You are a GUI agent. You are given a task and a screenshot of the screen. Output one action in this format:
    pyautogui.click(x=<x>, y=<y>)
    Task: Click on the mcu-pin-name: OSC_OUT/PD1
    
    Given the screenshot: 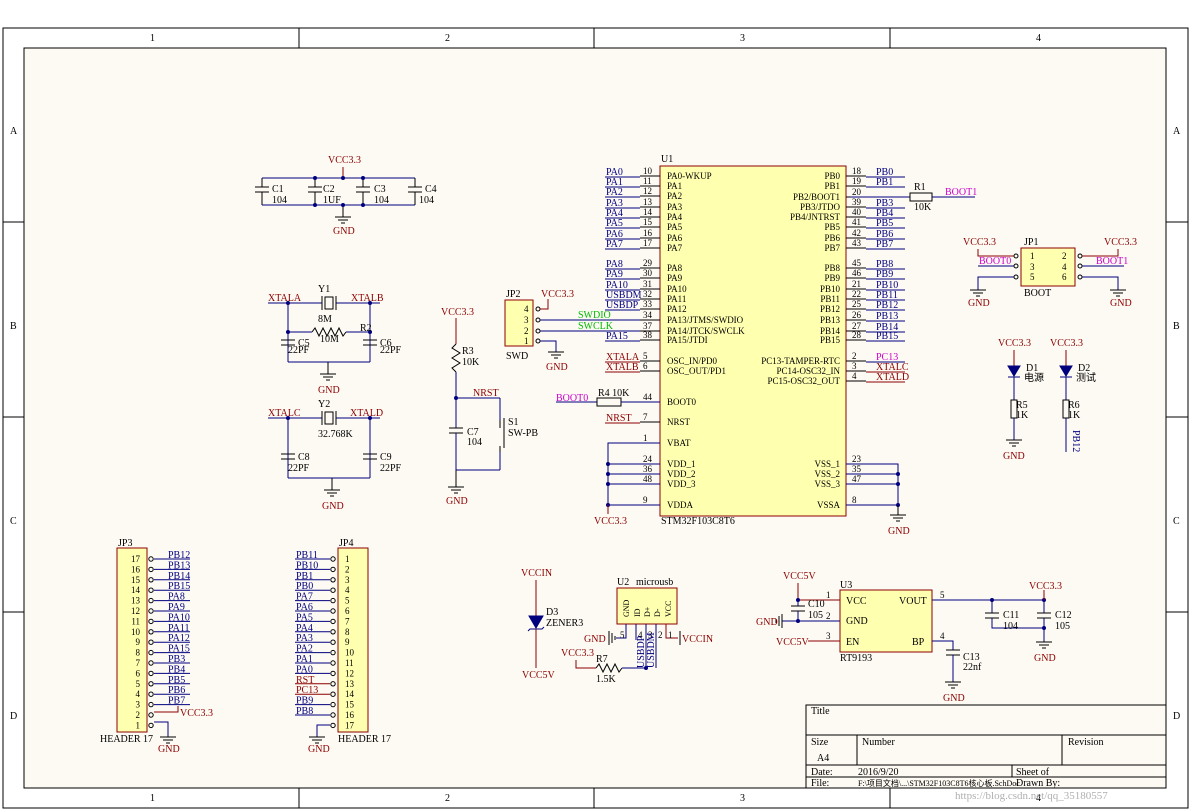 What is the action you would take?
    pyautogui.click(x=696, y=371)
    